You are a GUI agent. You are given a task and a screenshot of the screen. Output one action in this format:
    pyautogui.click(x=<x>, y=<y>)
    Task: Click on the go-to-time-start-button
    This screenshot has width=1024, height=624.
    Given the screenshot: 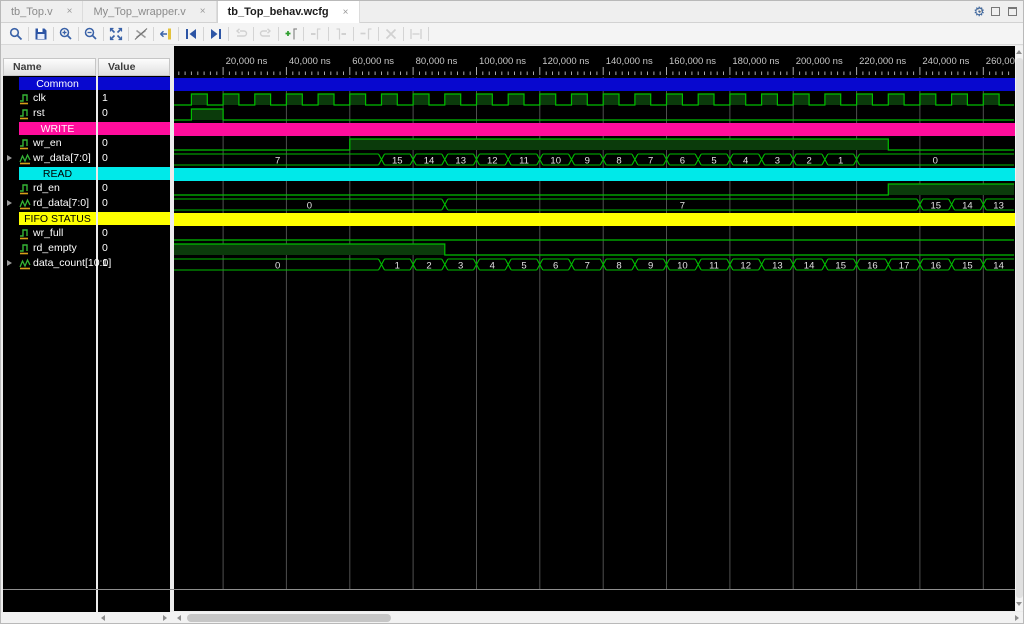 What is the action you would take?
    pyautogui.click(x=191, y=34)
    